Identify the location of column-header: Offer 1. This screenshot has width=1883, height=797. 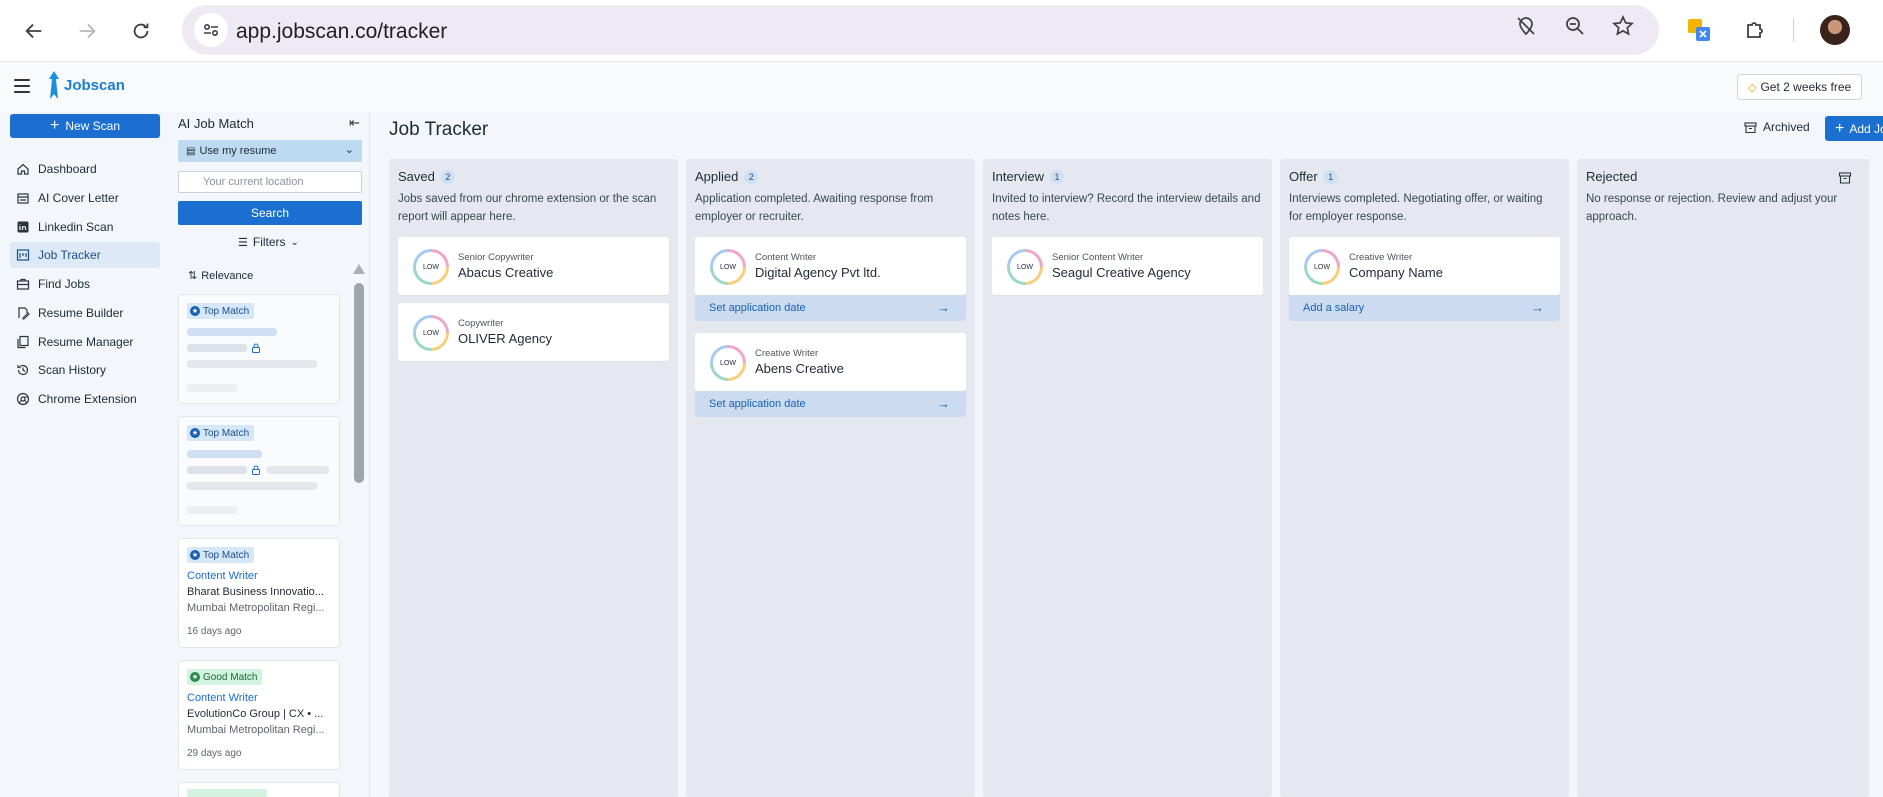
(1313, 176).